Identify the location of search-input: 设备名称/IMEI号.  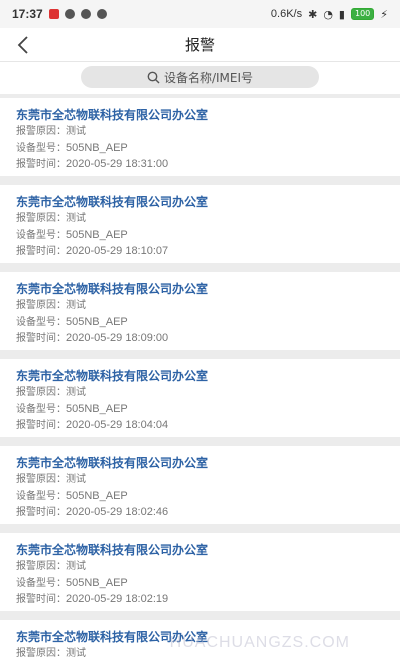
(200, 77).